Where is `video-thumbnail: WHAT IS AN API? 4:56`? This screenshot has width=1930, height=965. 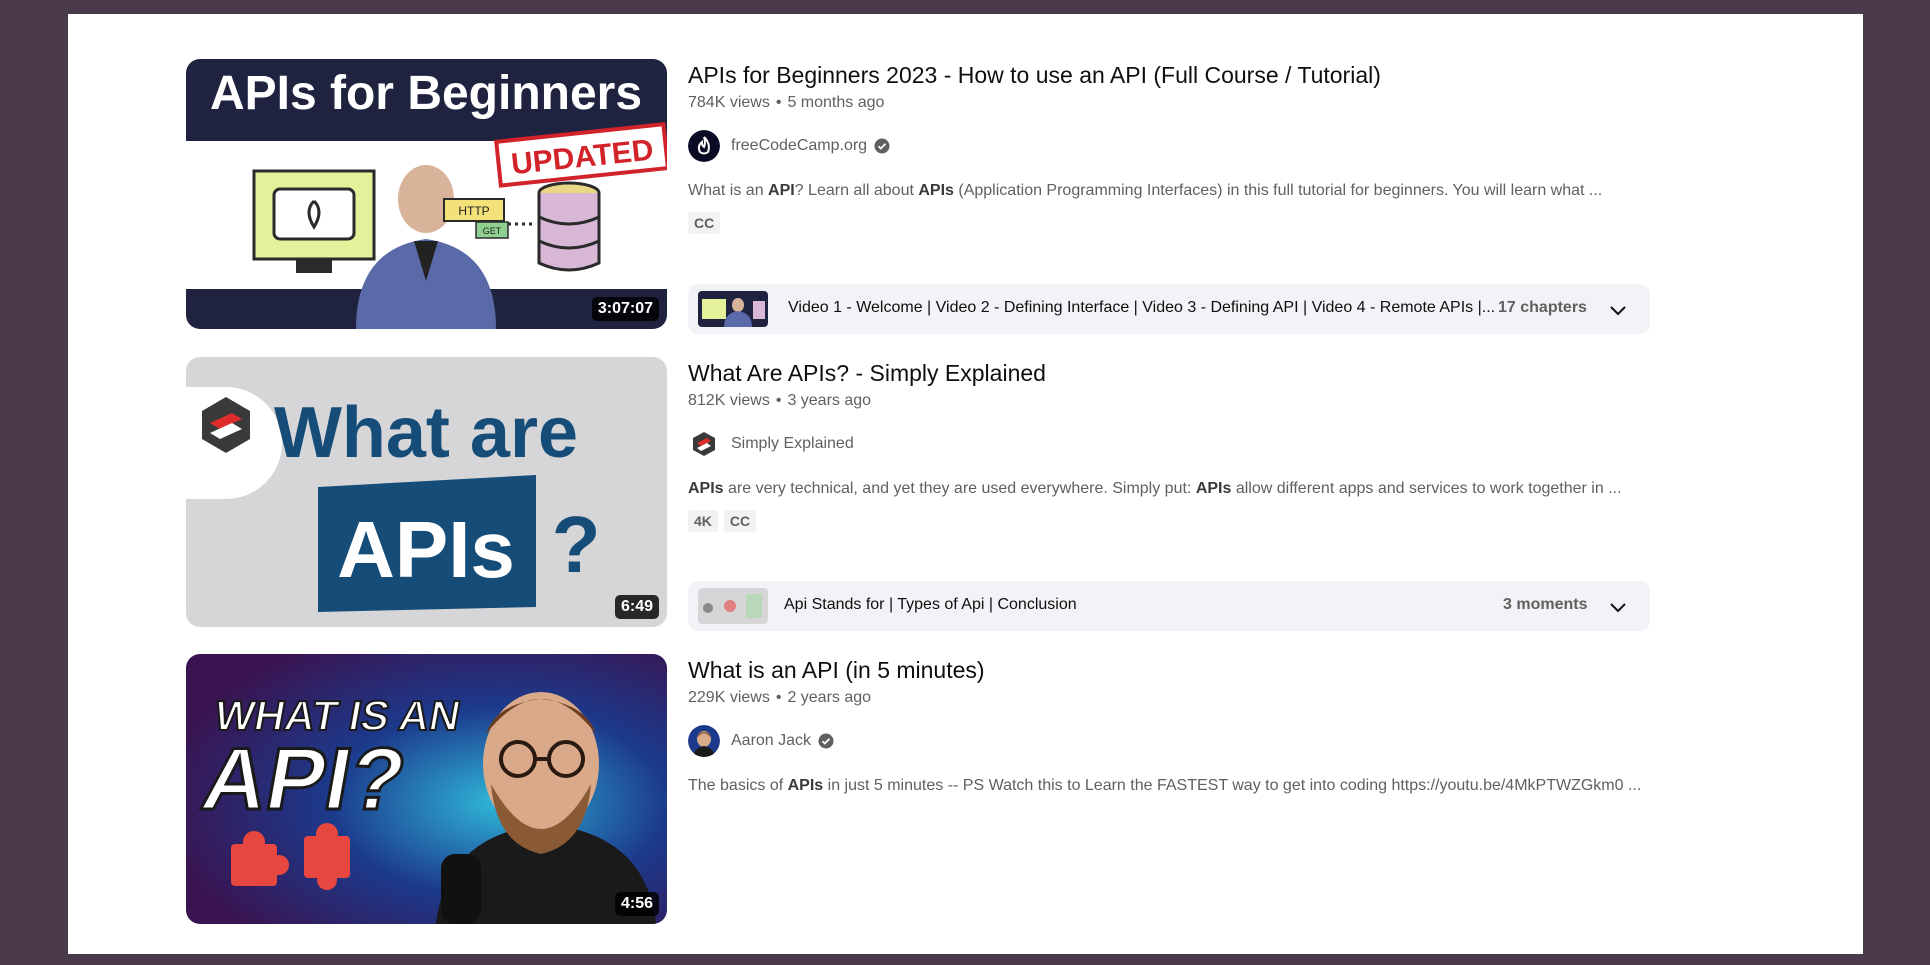
video-thumbnail: WHAT IS AN API? 4:56 is located at coordinates (426, 789).